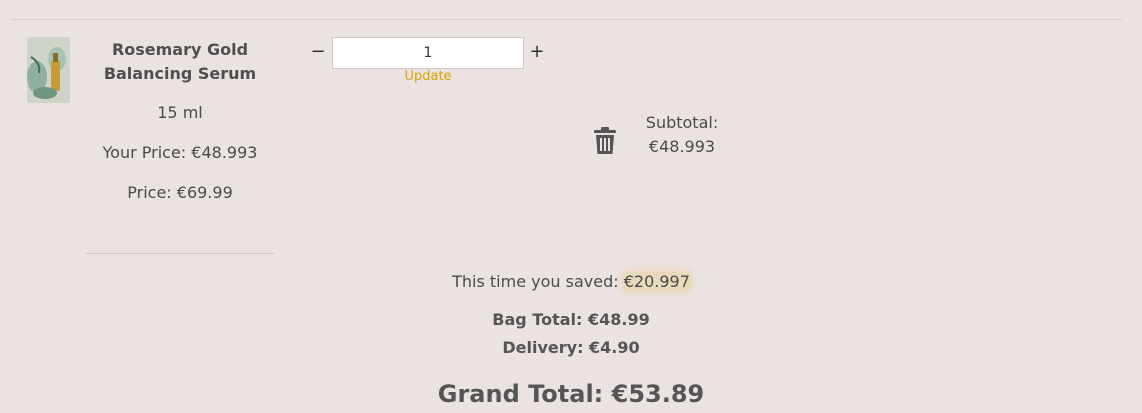  I want to click on product-image, so click(48, 70).